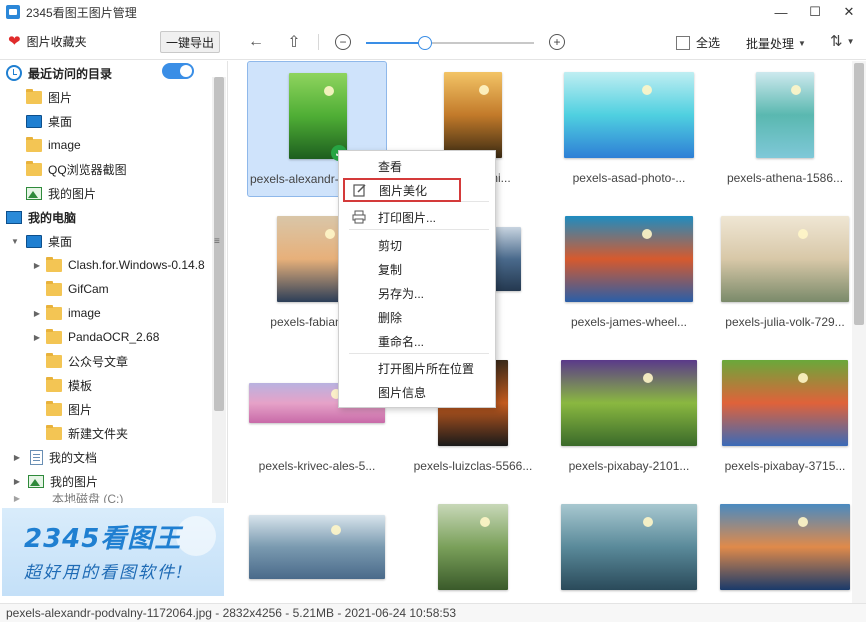 The image size is (866, 622). What do you see at coordinates (106, 409) in the screenshot?
I see `desktop-child: 图片` at bounding box center [106, 409].